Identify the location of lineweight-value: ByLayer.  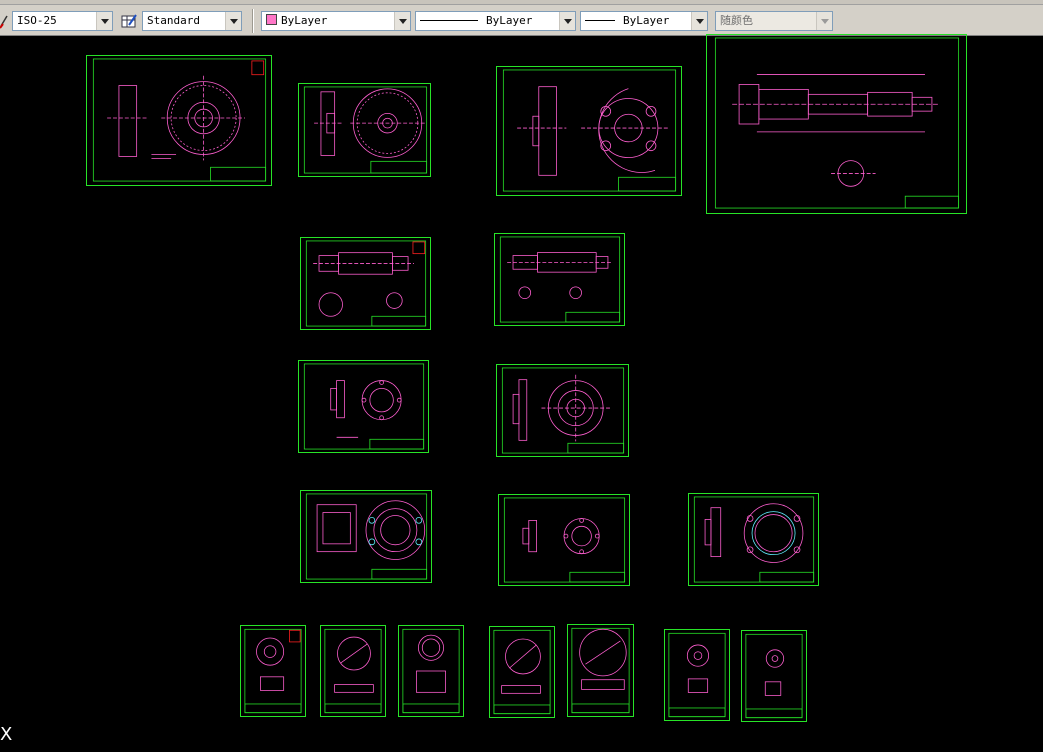
(646, 20).